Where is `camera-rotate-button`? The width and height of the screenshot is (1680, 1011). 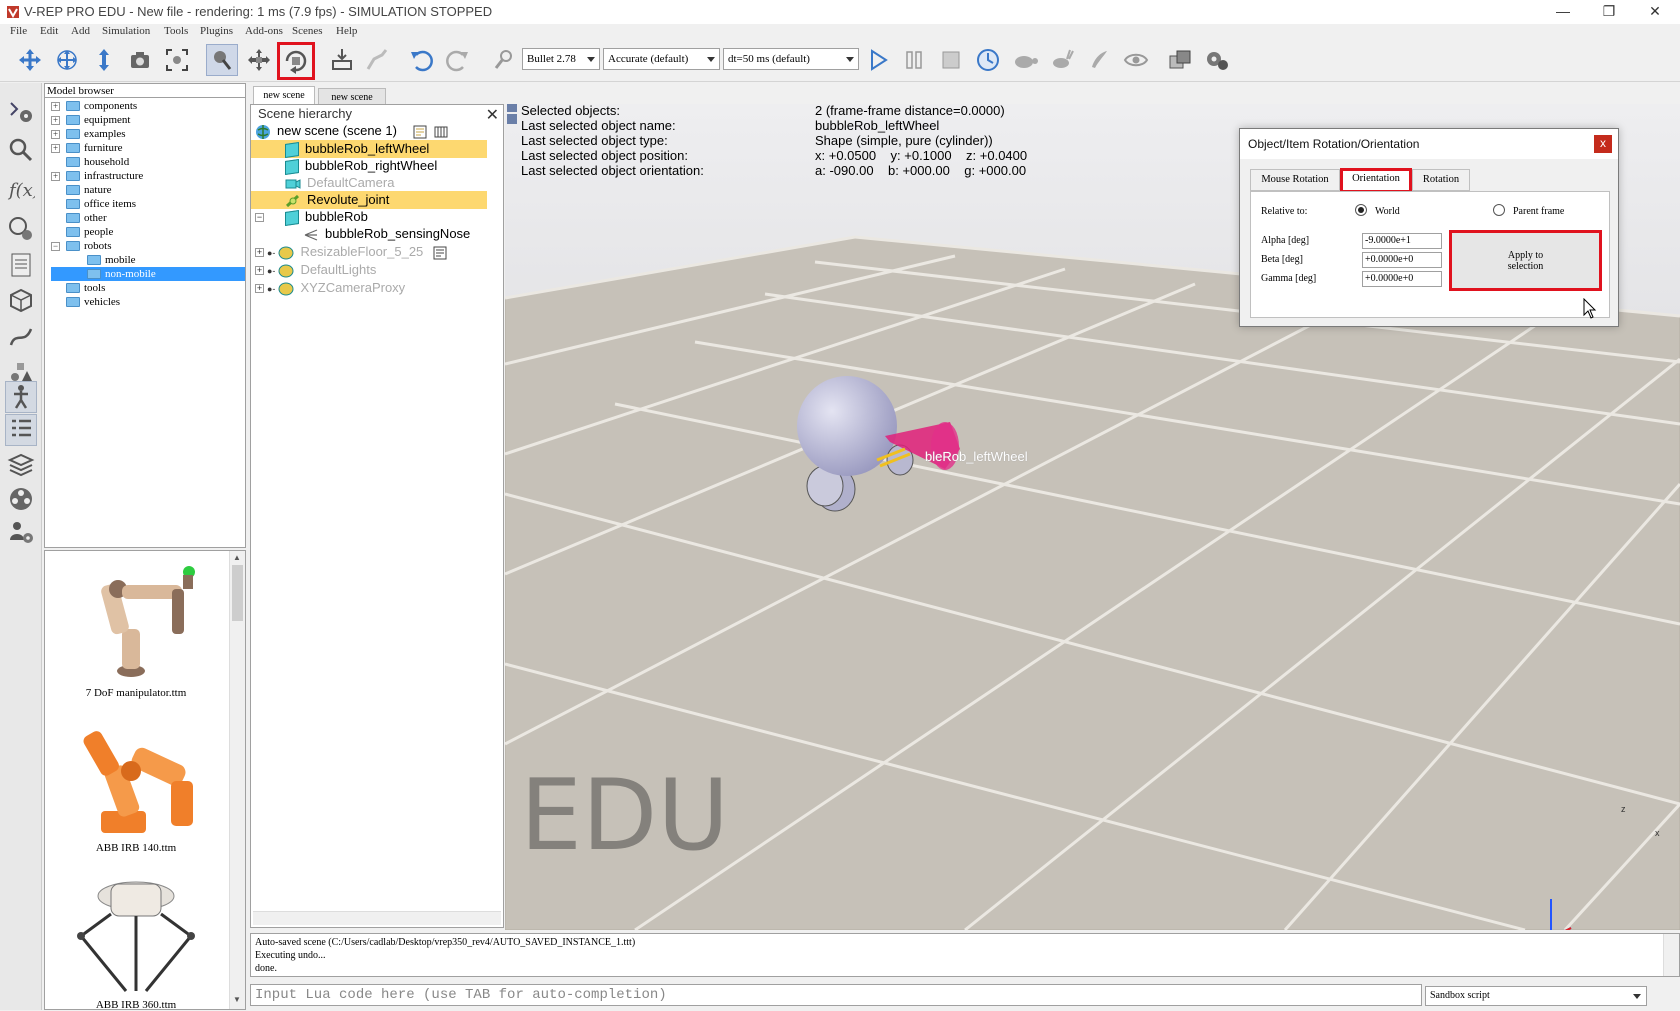
camera-rotate-button is located at coordinates (67, 60).